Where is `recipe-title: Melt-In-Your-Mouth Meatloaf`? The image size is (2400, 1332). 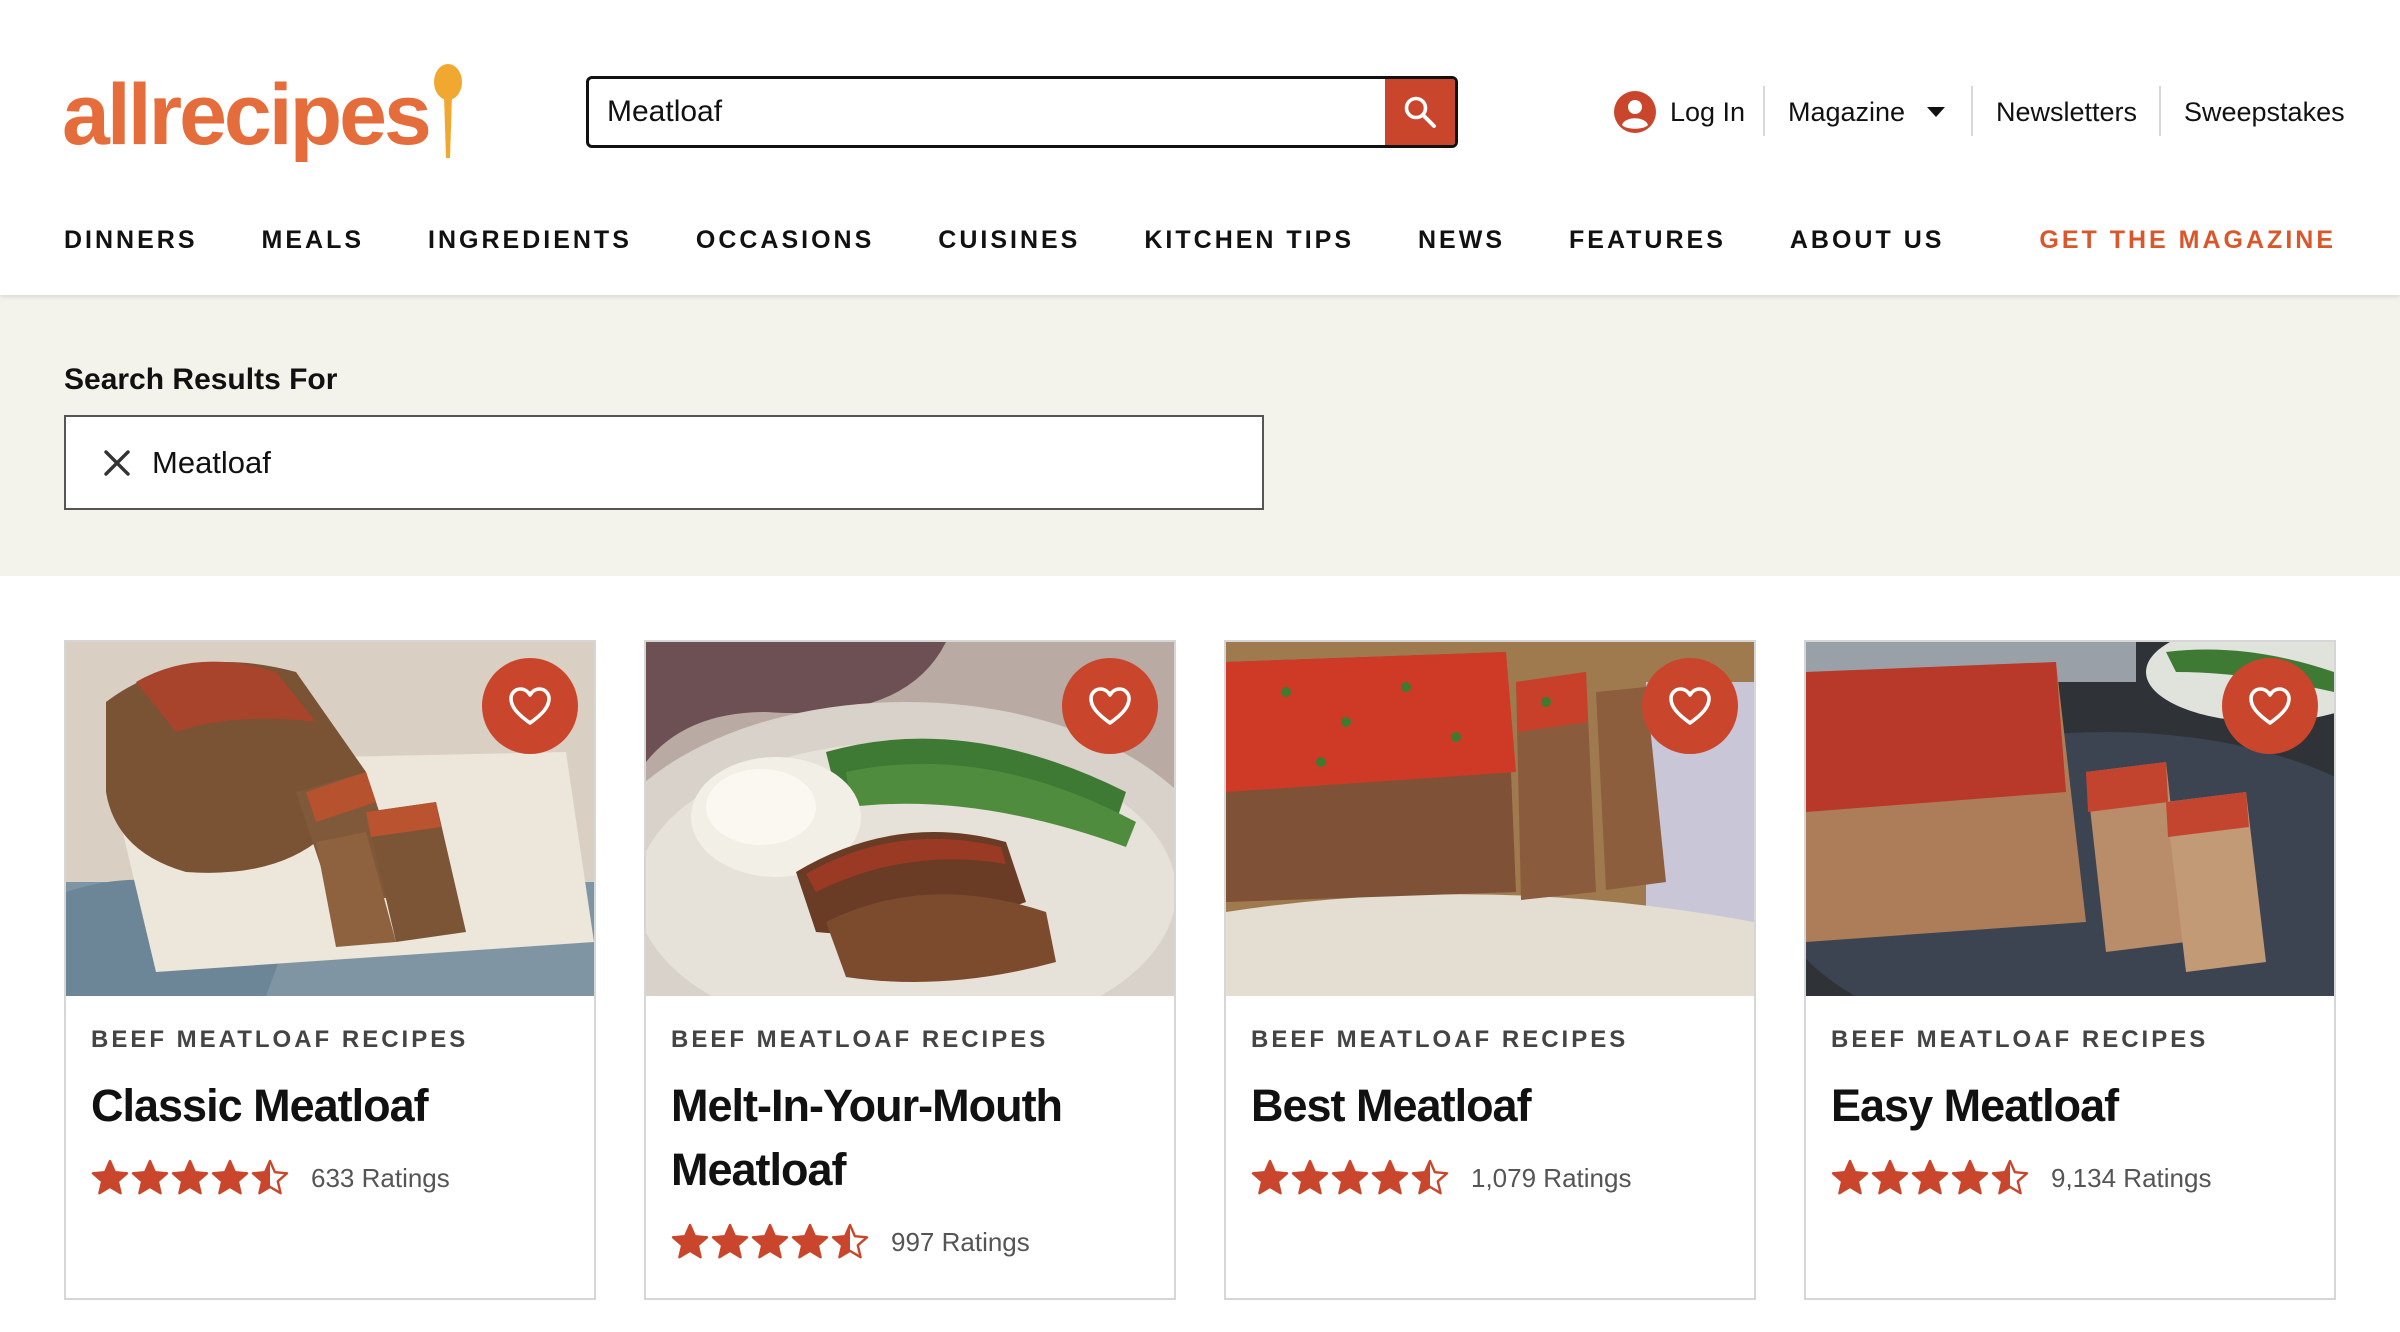
recipe-title: Melt-In-Your-Mouth Meatloaf is located at coordinates (867, 1137).